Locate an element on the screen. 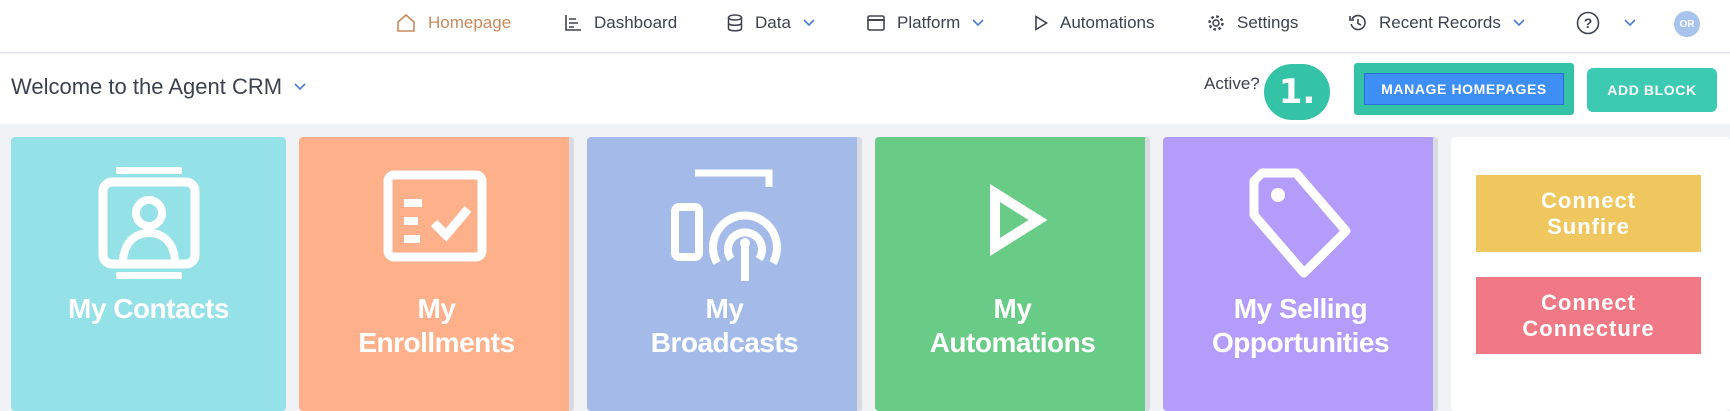 The width and height of the screenshot is (1730, 411). highlight-frame: MANAGE HOMEPAGES is located at coordinates (1464, 89).